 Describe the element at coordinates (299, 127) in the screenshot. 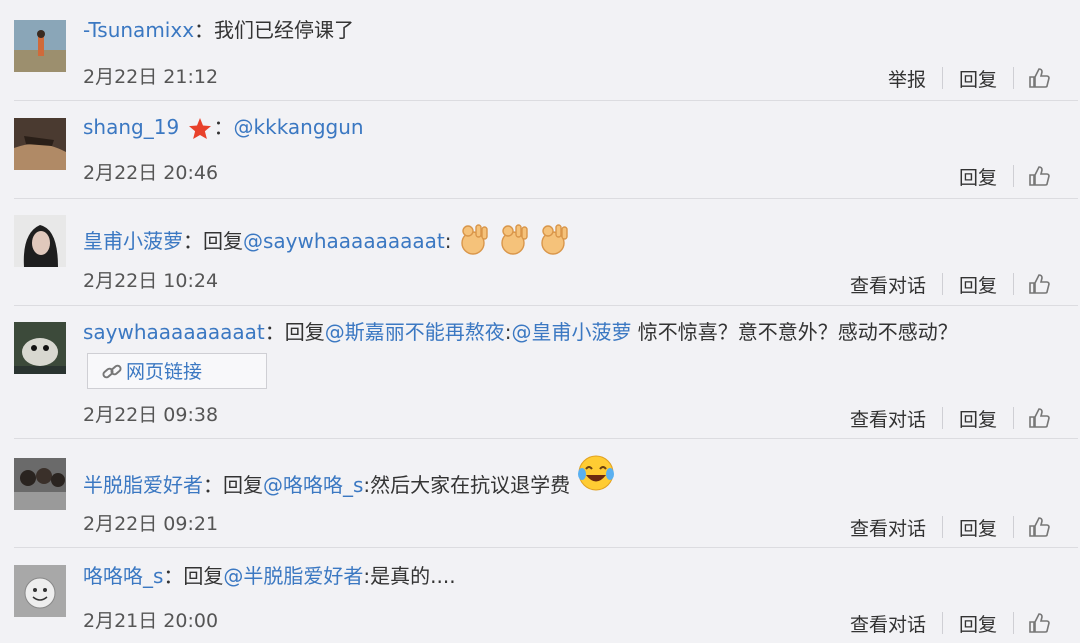

I see `mention-link: @kkkanggun` at that location.